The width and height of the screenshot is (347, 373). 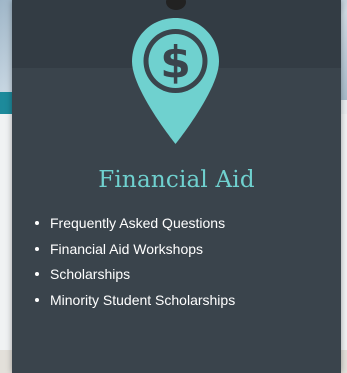 I want to click on list-item-faq: Frequently Asked Questions, so click(x=135, y=227).